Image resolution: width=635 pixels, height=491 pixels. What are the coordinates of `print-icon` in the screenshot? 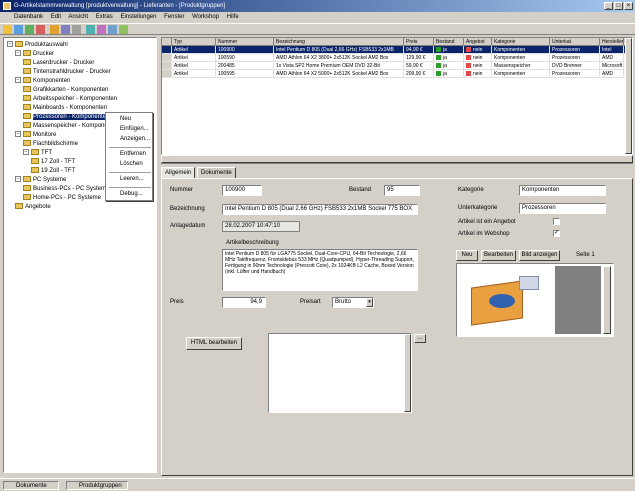 It's located at (76, 29).